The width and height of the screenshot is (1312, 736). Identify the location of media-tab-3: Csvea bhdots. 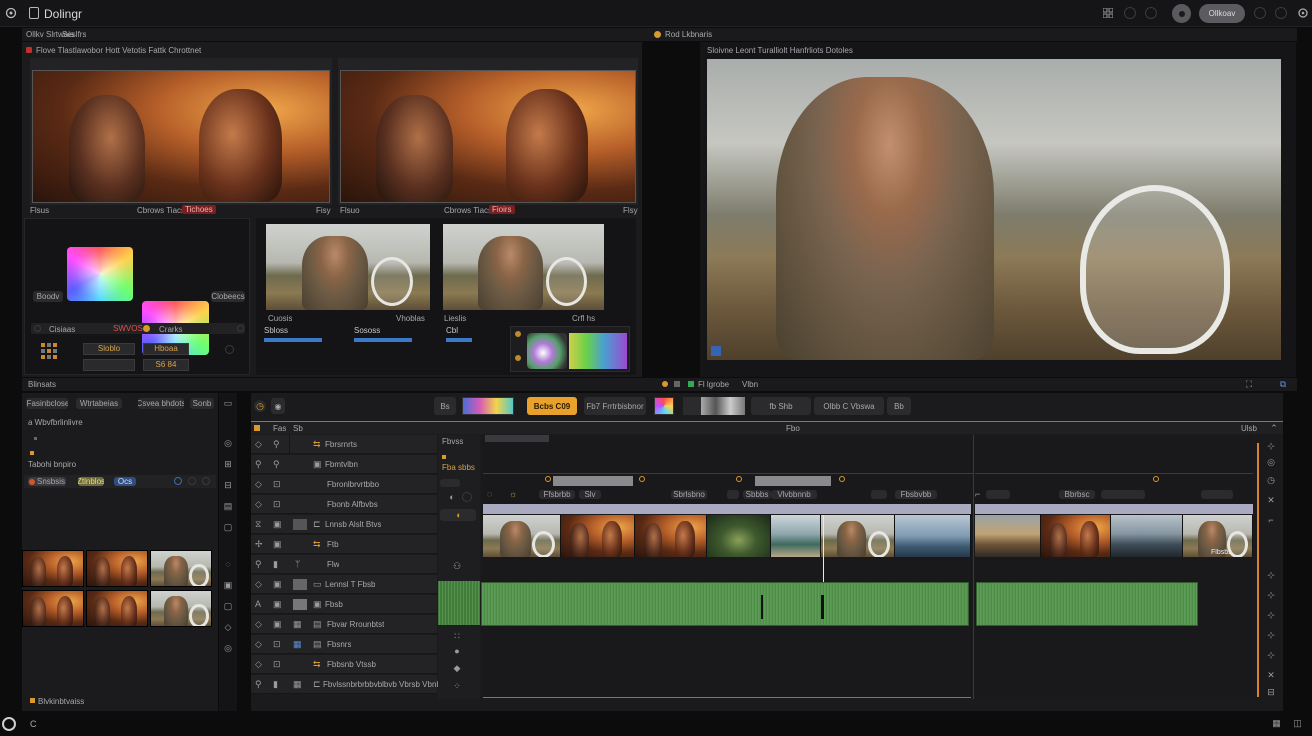
(161, 403).